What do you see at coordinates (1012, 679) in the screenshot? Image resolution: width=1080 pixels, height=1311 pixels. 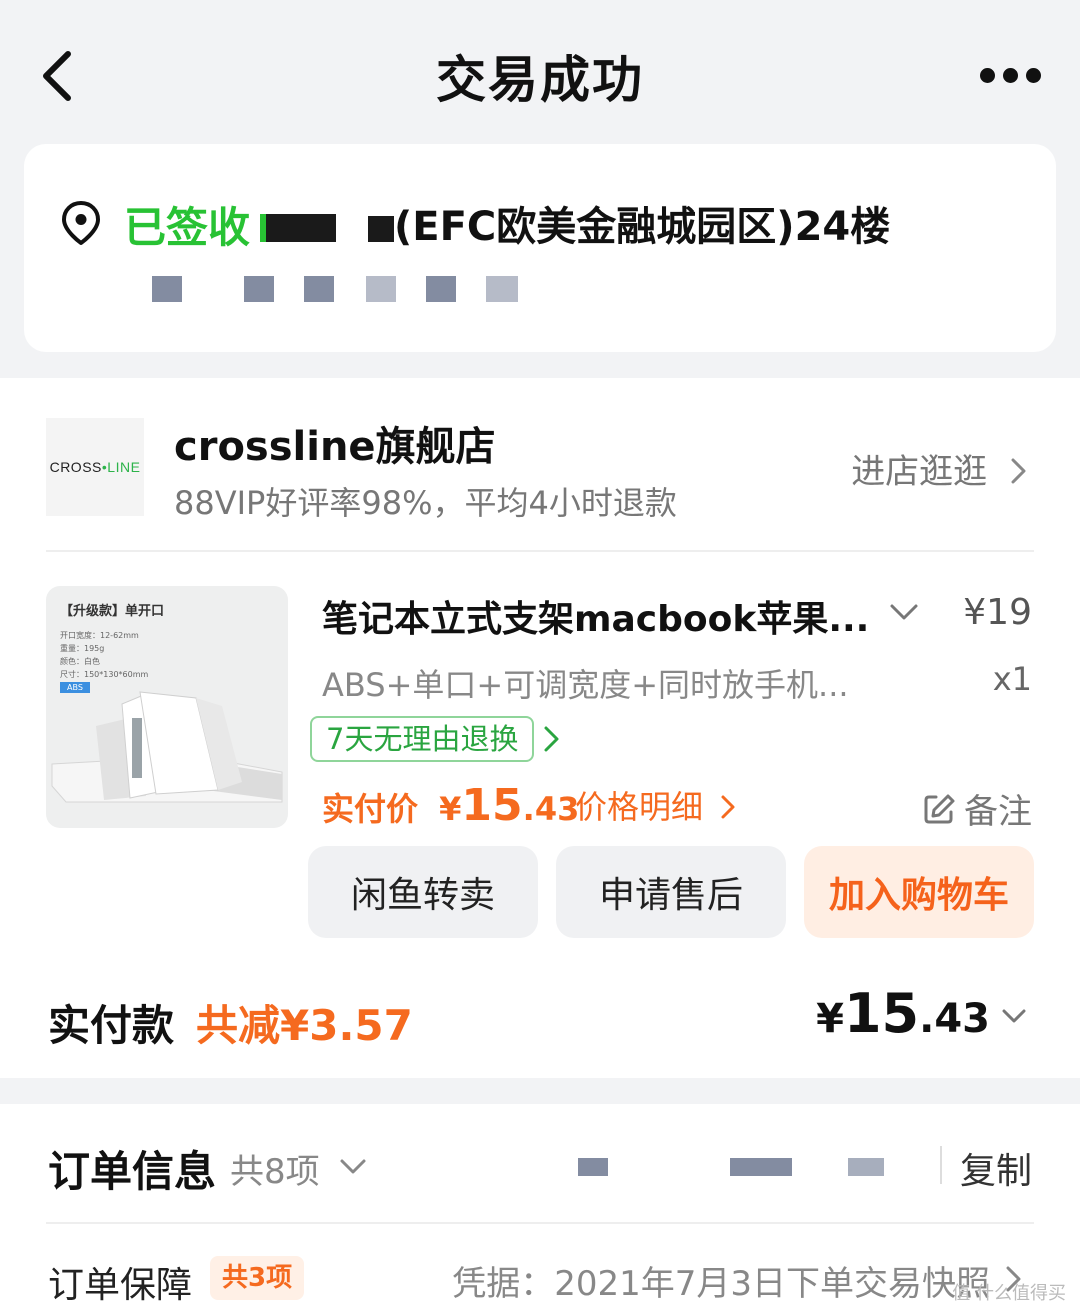 I see `product-quantity: x1` at bounding box center [1012, 679].